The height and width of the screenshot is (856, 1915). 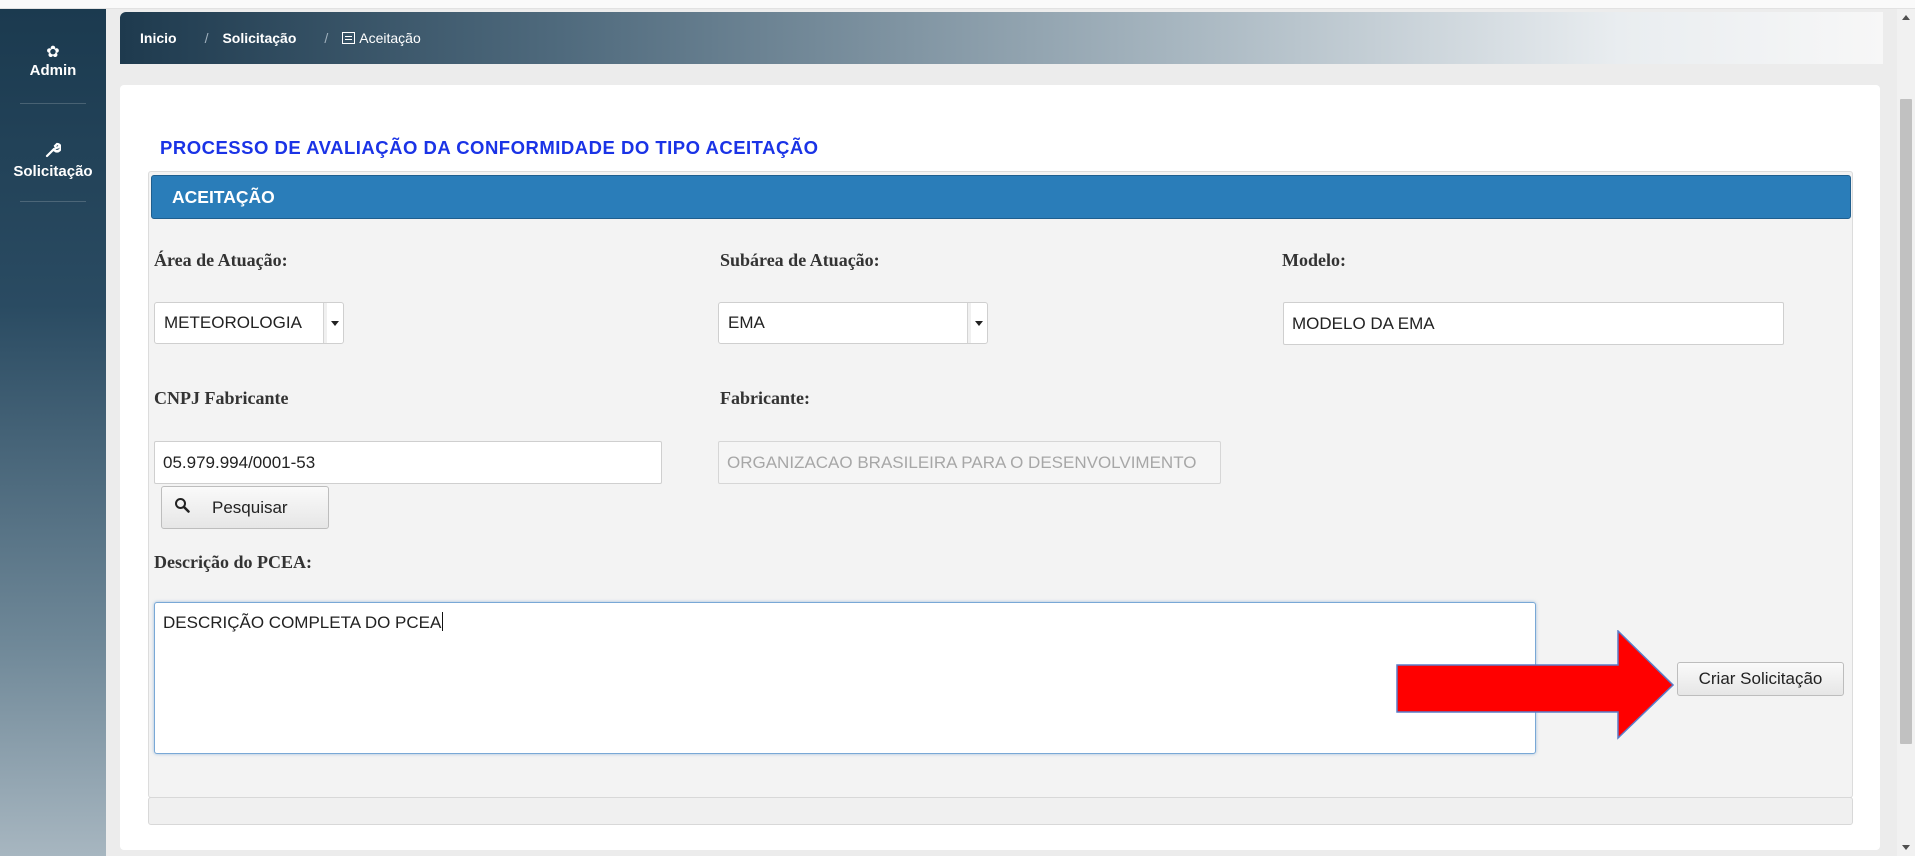 I want to click on sidebar: ✿ Admin Solicitação, so click(x=53, y=432).